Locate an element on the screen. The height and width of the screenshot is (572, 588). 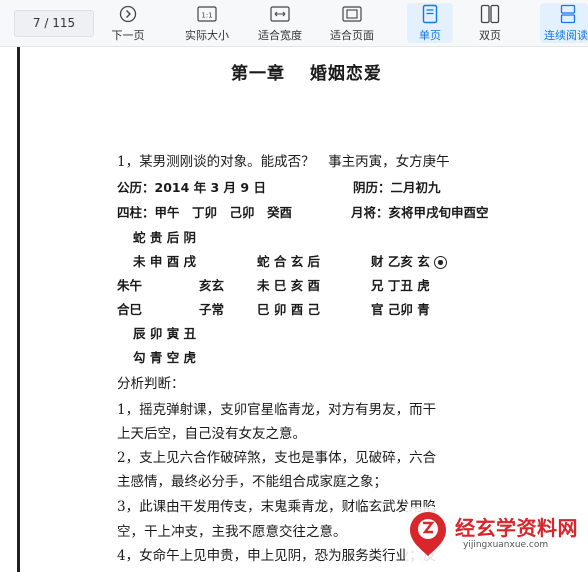
chart-row: 蛇 贵 后 阴 is located at coordinates (165, 237).